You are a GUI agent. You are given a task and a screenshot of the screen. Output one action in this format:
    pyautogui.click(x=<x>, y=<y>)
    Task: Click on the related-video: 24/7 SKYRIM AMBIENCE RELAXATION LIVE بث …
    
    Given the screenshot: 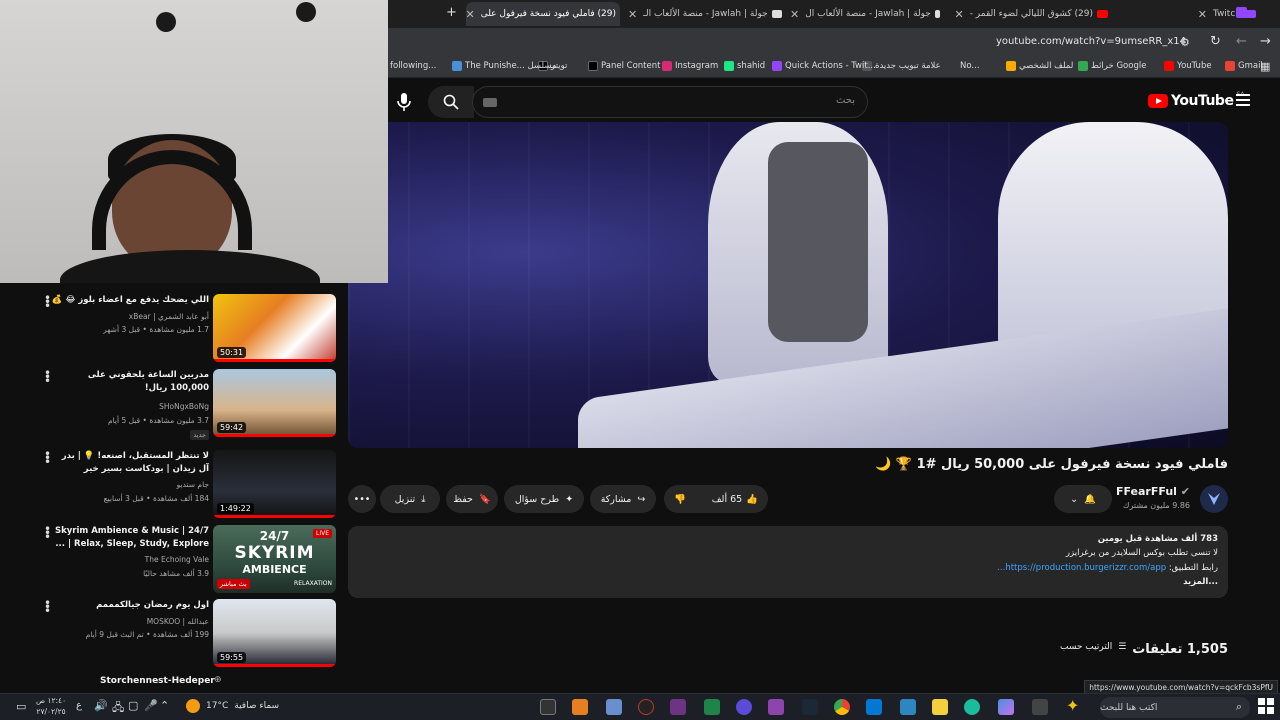 What is the action you would take?
    pyautogui.click(x=170, y=559)
    